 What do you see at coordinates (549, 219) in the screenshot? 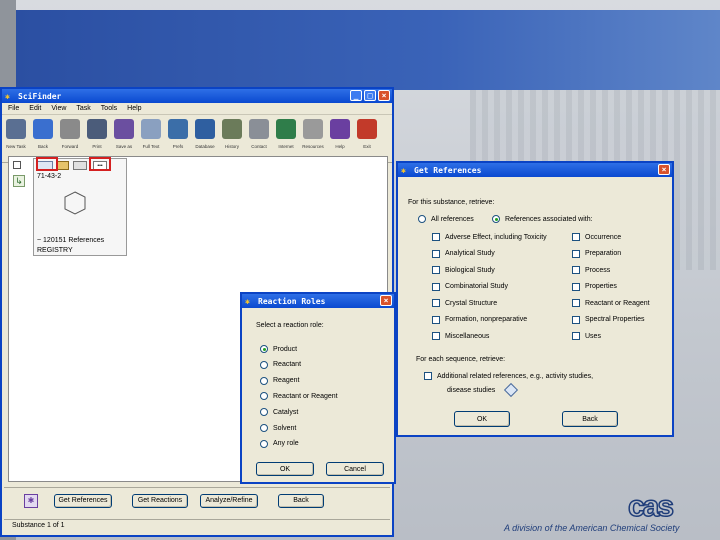
I see `references-associated-label: References associated with:` at bounding box center [549, 219].